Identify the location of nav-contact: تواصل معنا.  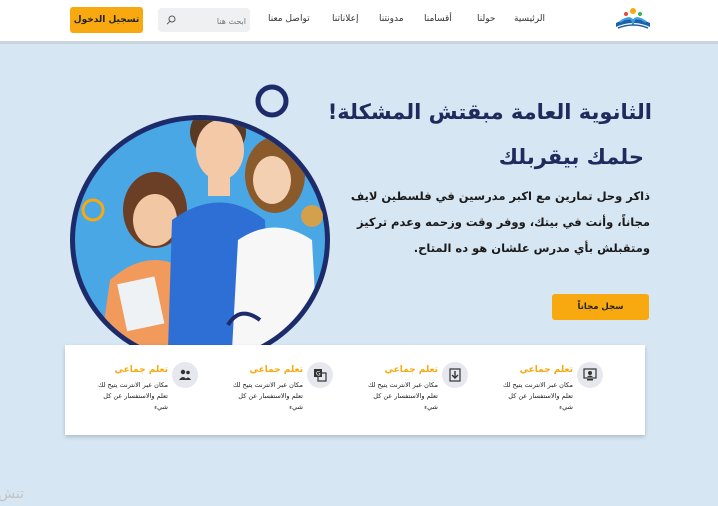
(289, 19).